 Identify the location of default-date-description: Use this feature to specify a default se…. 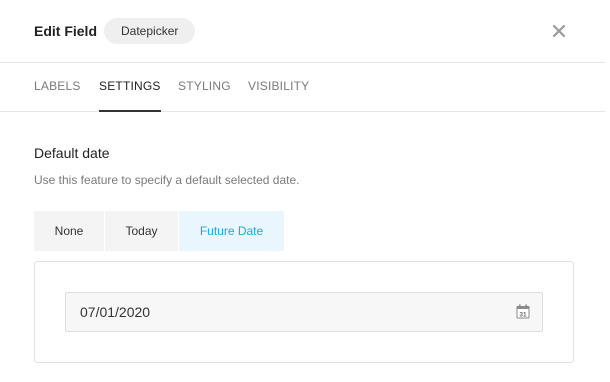
(167, 180).